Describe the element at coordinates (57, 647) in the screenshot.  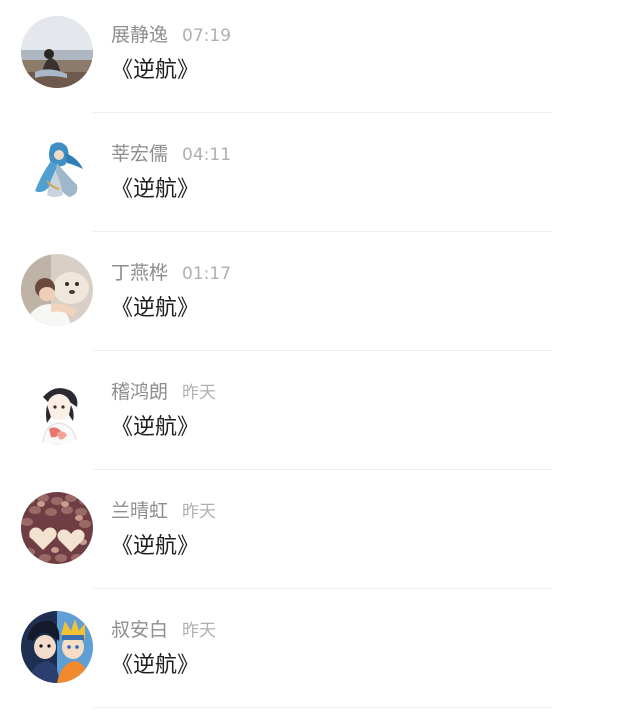
I see `avatar-anime-two-boys-icon` at that location.